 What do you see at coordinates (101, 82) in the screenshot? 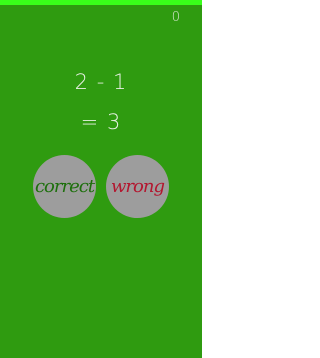
I see `equation-expression: 2 - 1` at bounding box center [101, 82].